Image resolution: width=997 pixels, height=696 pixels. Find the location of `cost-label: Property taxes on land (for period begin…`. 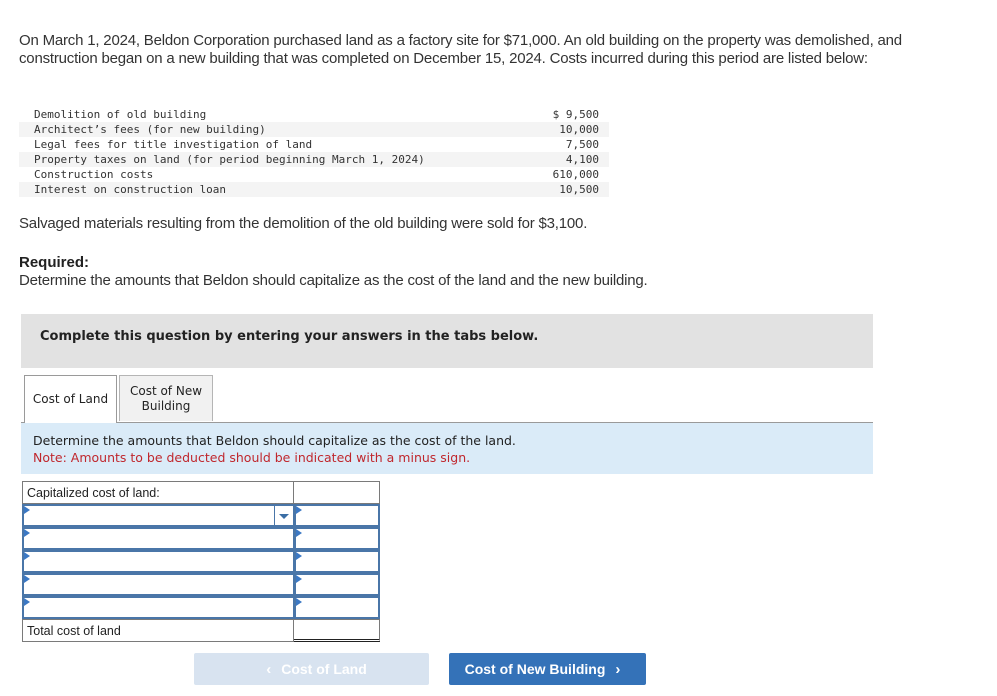

cost-label: Property taxes on land (for period begin… is located at coordinates (229, 159).